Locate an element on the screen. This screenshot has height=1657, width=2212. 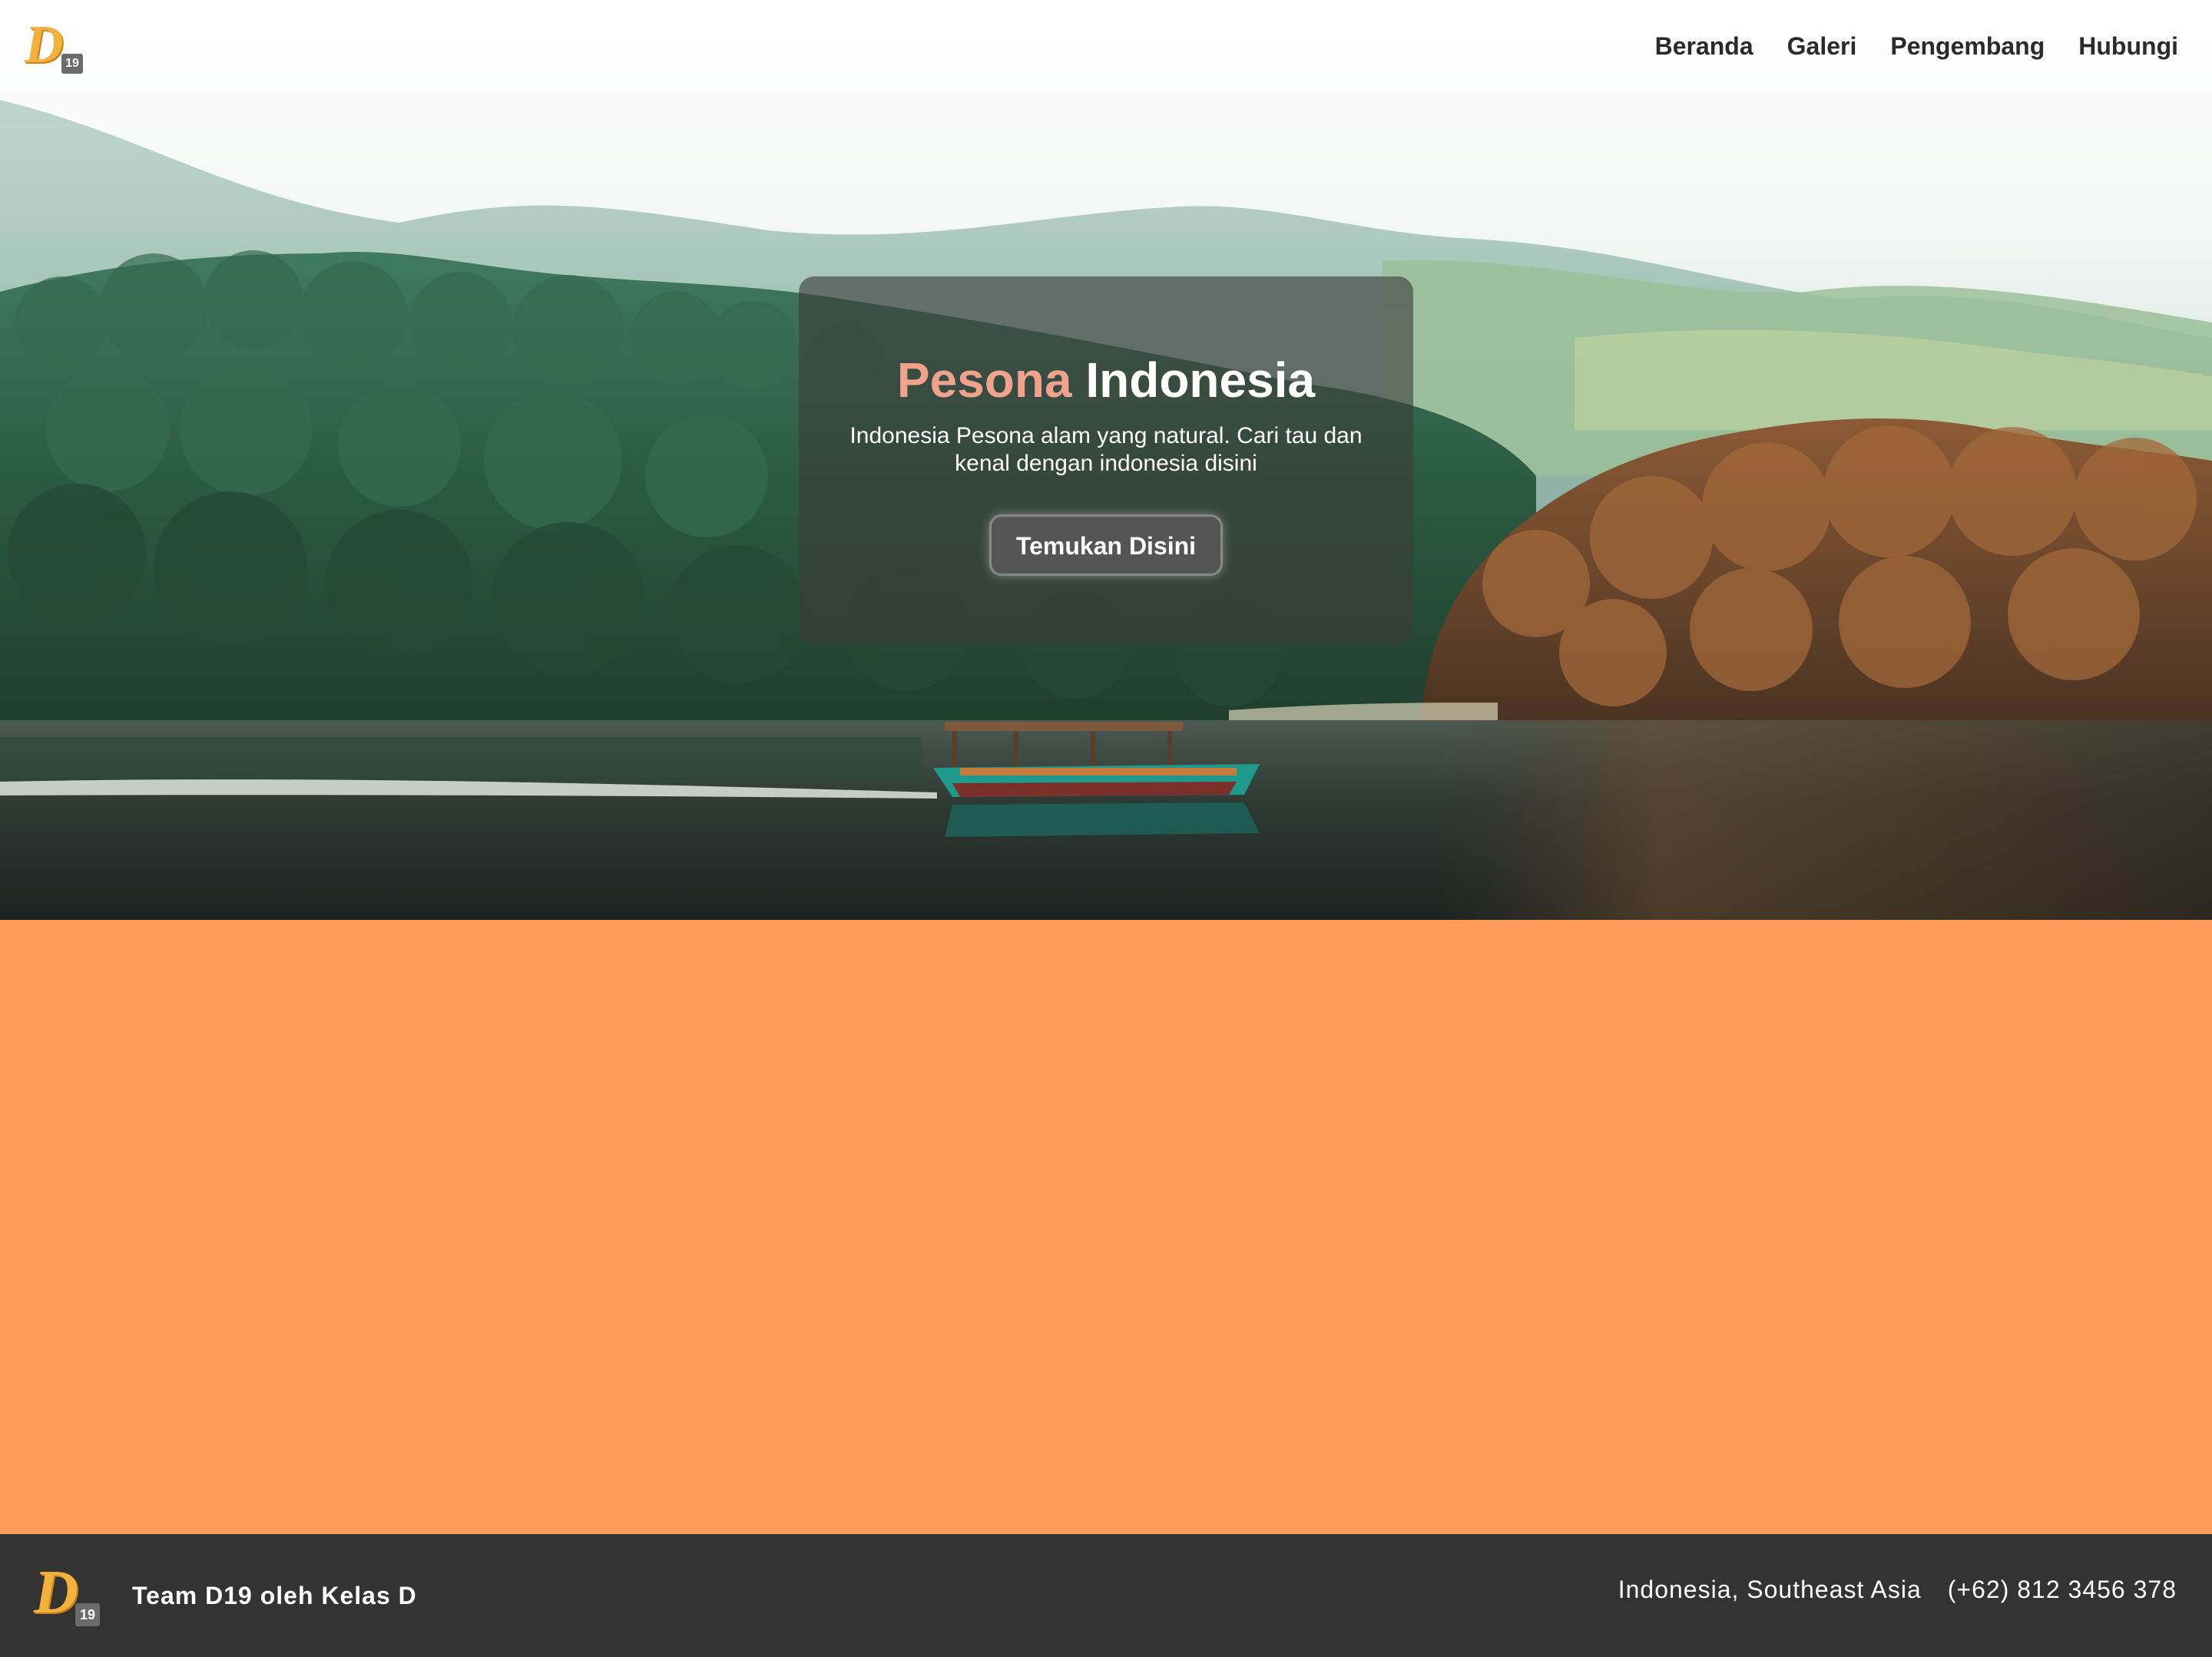
brand-logo: D 19 is located at coordinates (55, 46).